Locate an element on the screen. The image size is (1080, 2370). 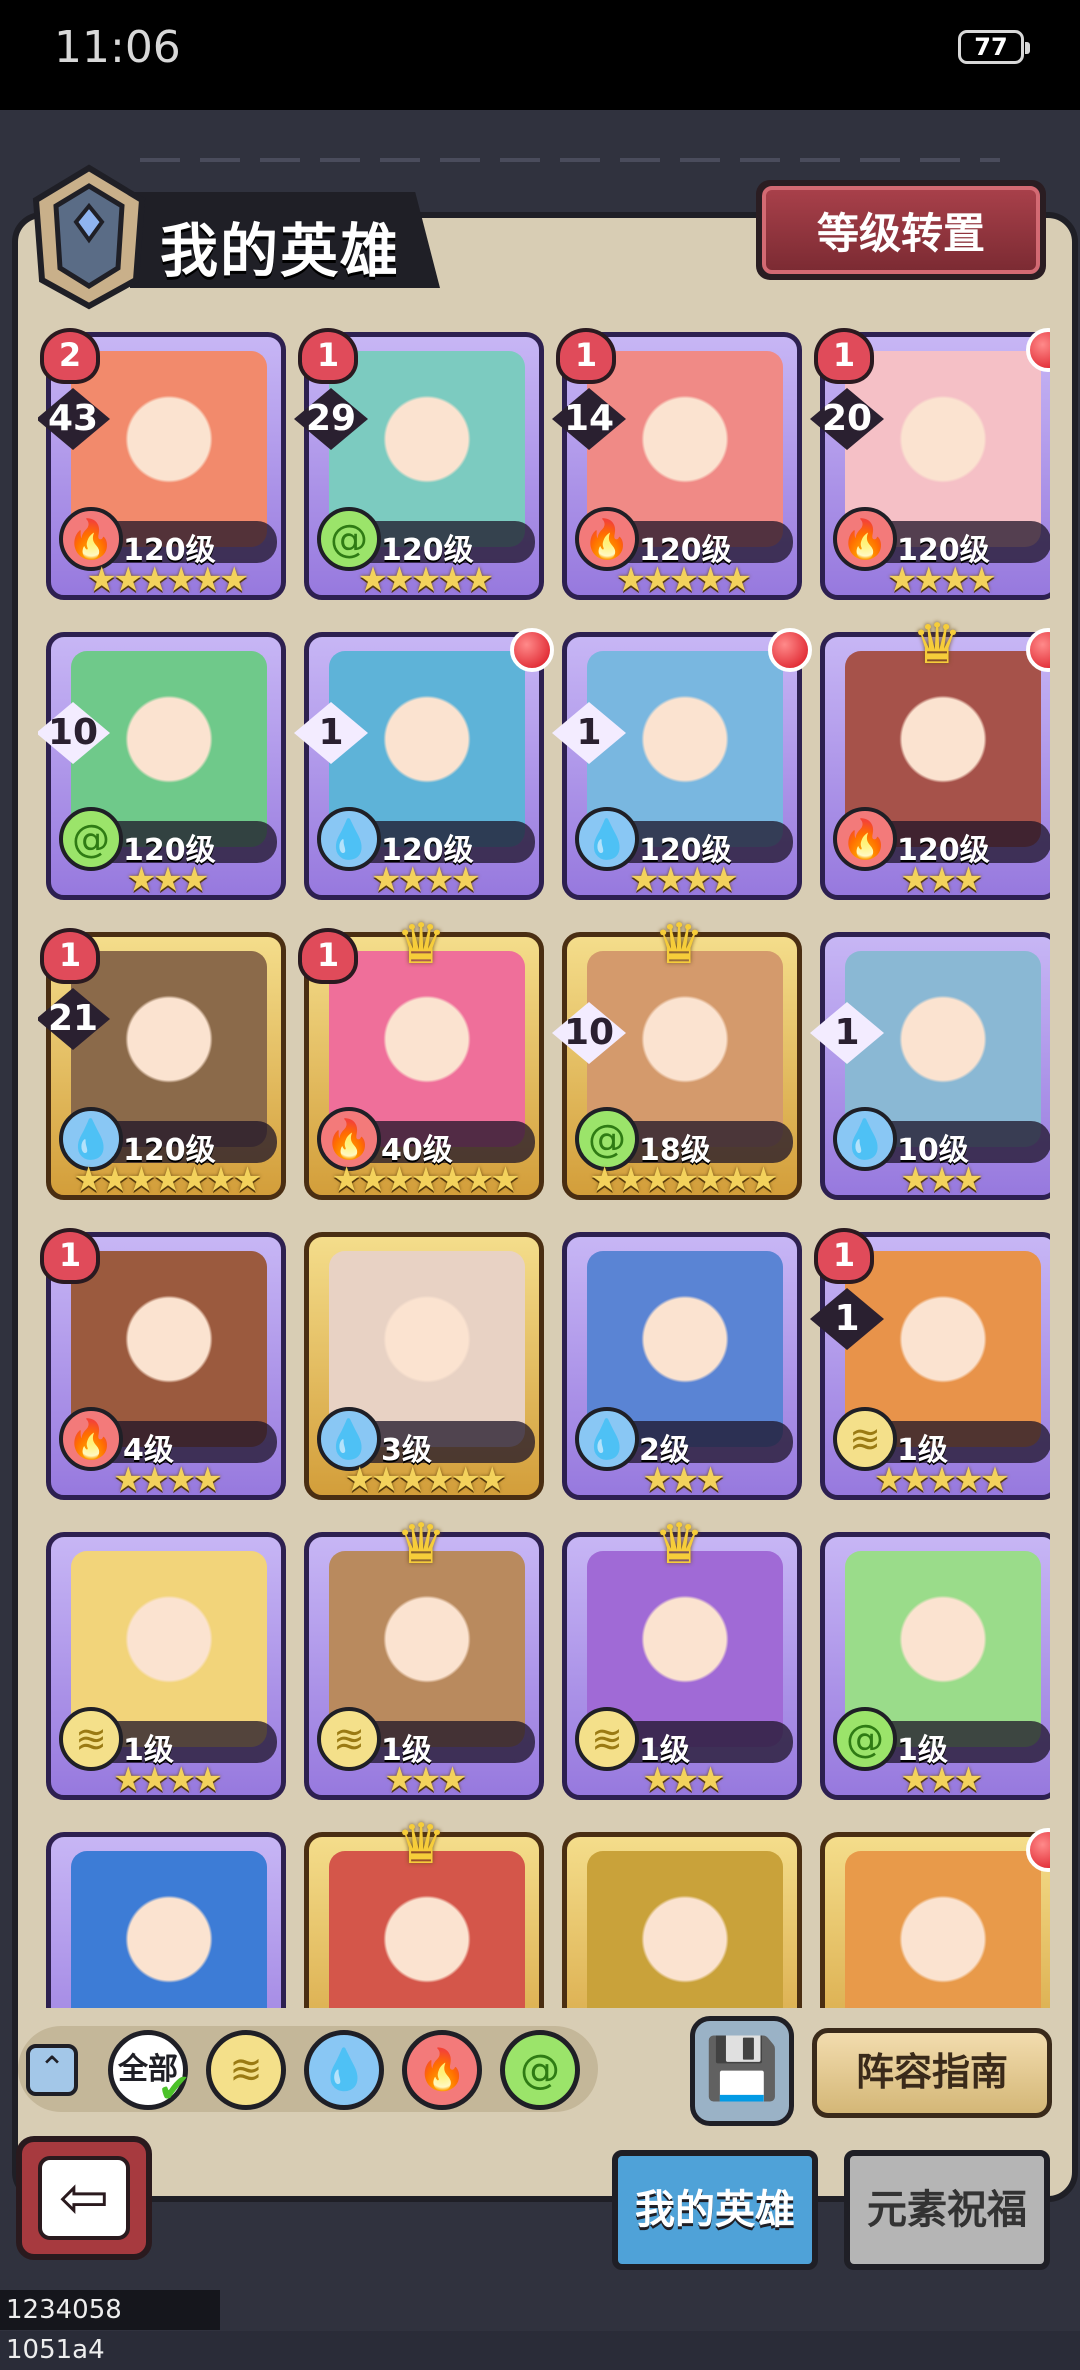
hero-card: 1级 @ ★★★ is located at coordinates (935, 1666).